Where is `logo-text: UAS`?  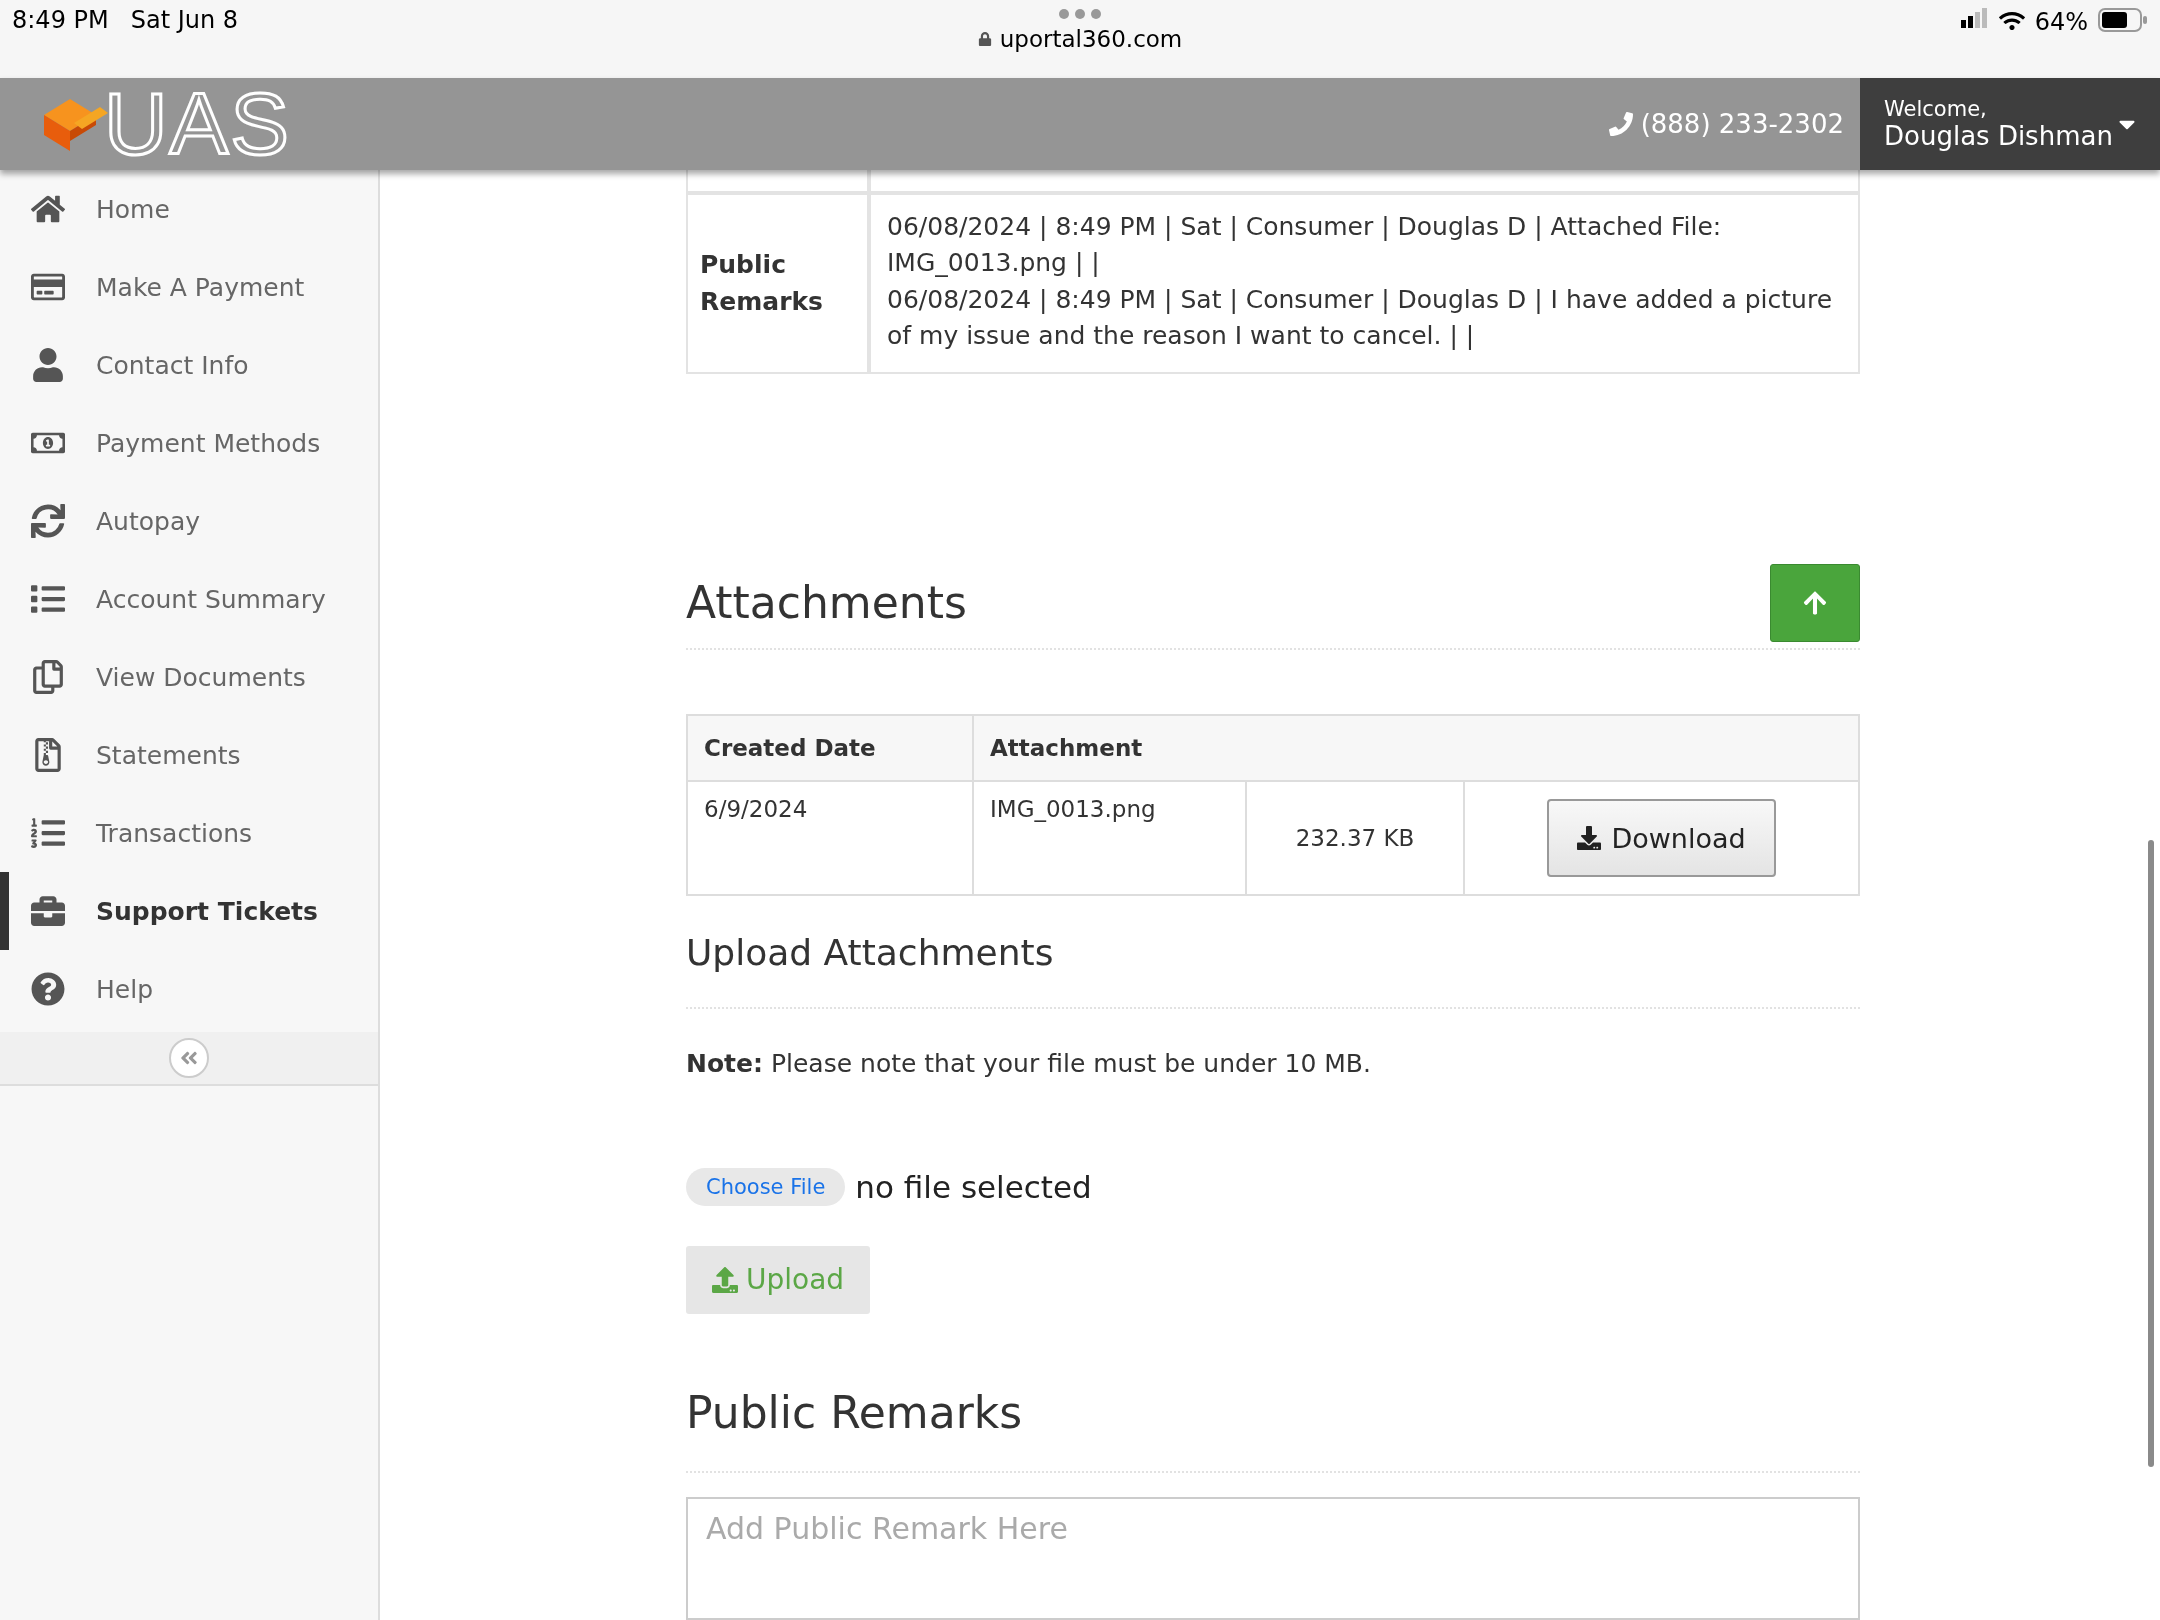
logo-text: UAS is located at coordinates (197, 124).